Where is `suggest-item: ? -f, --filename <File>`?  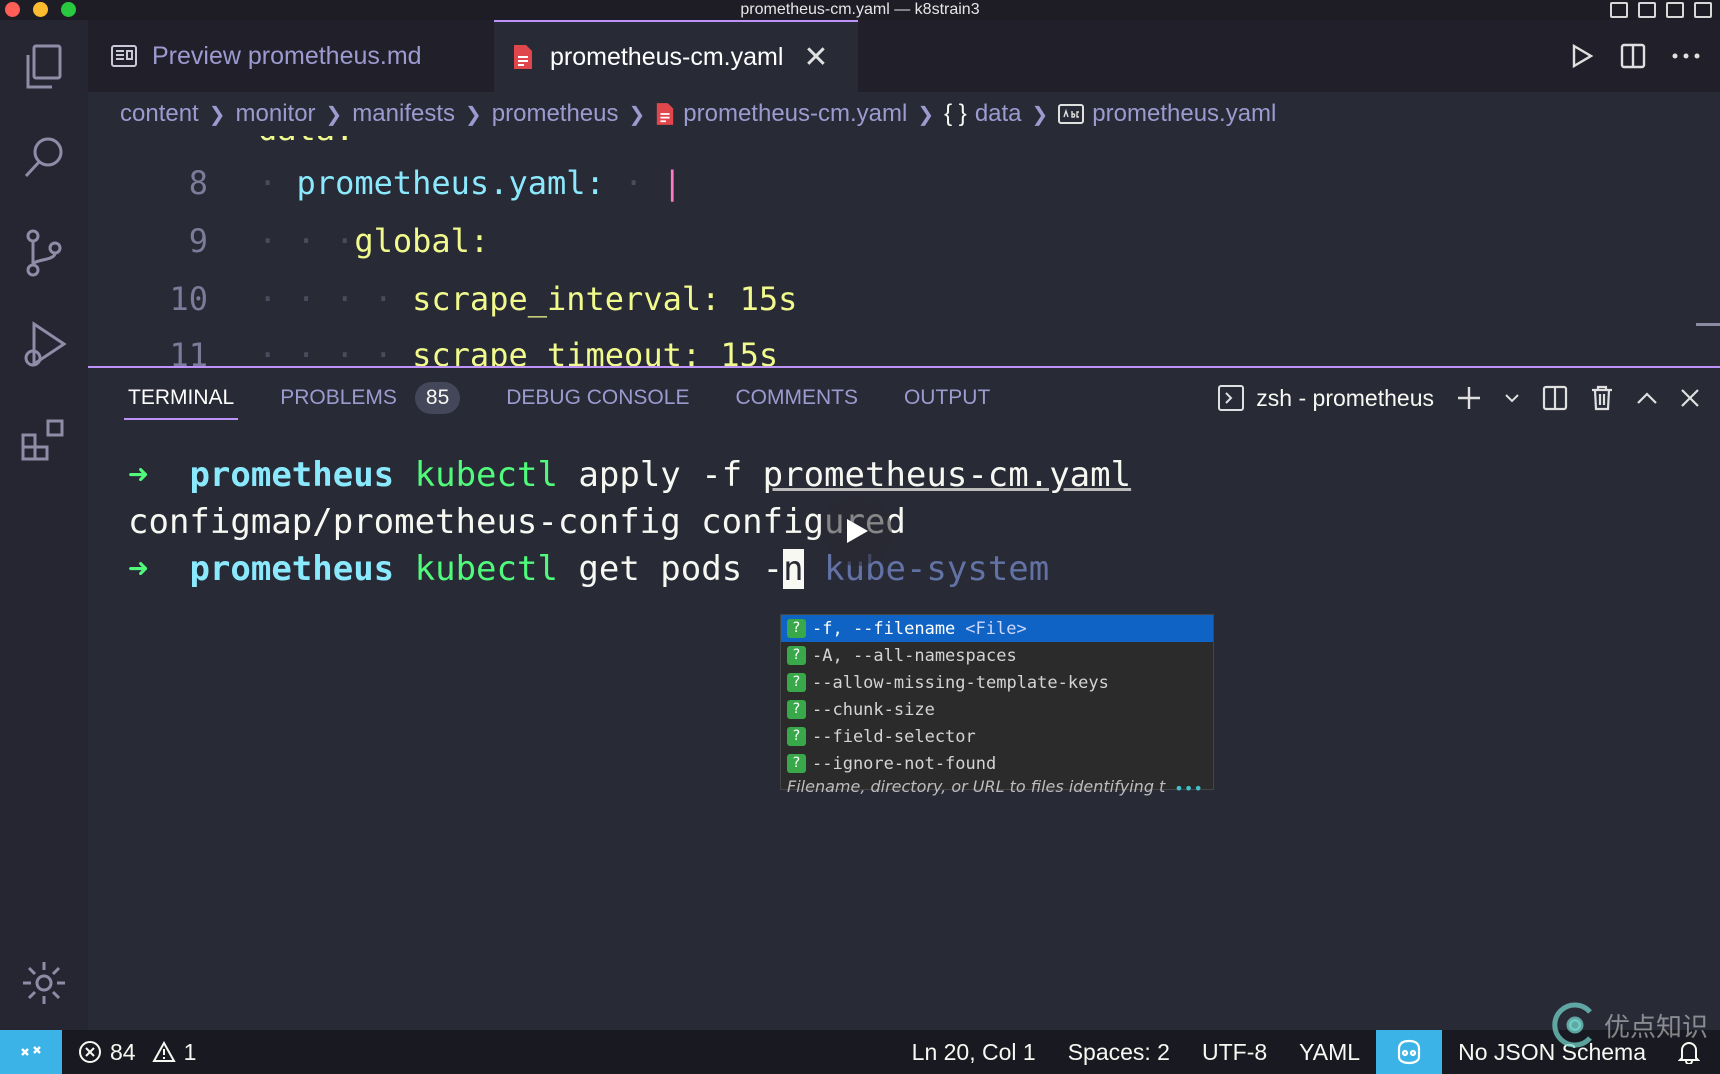 suggest-item: ? -f, --filename <File> is located at coordinates (997, 628).